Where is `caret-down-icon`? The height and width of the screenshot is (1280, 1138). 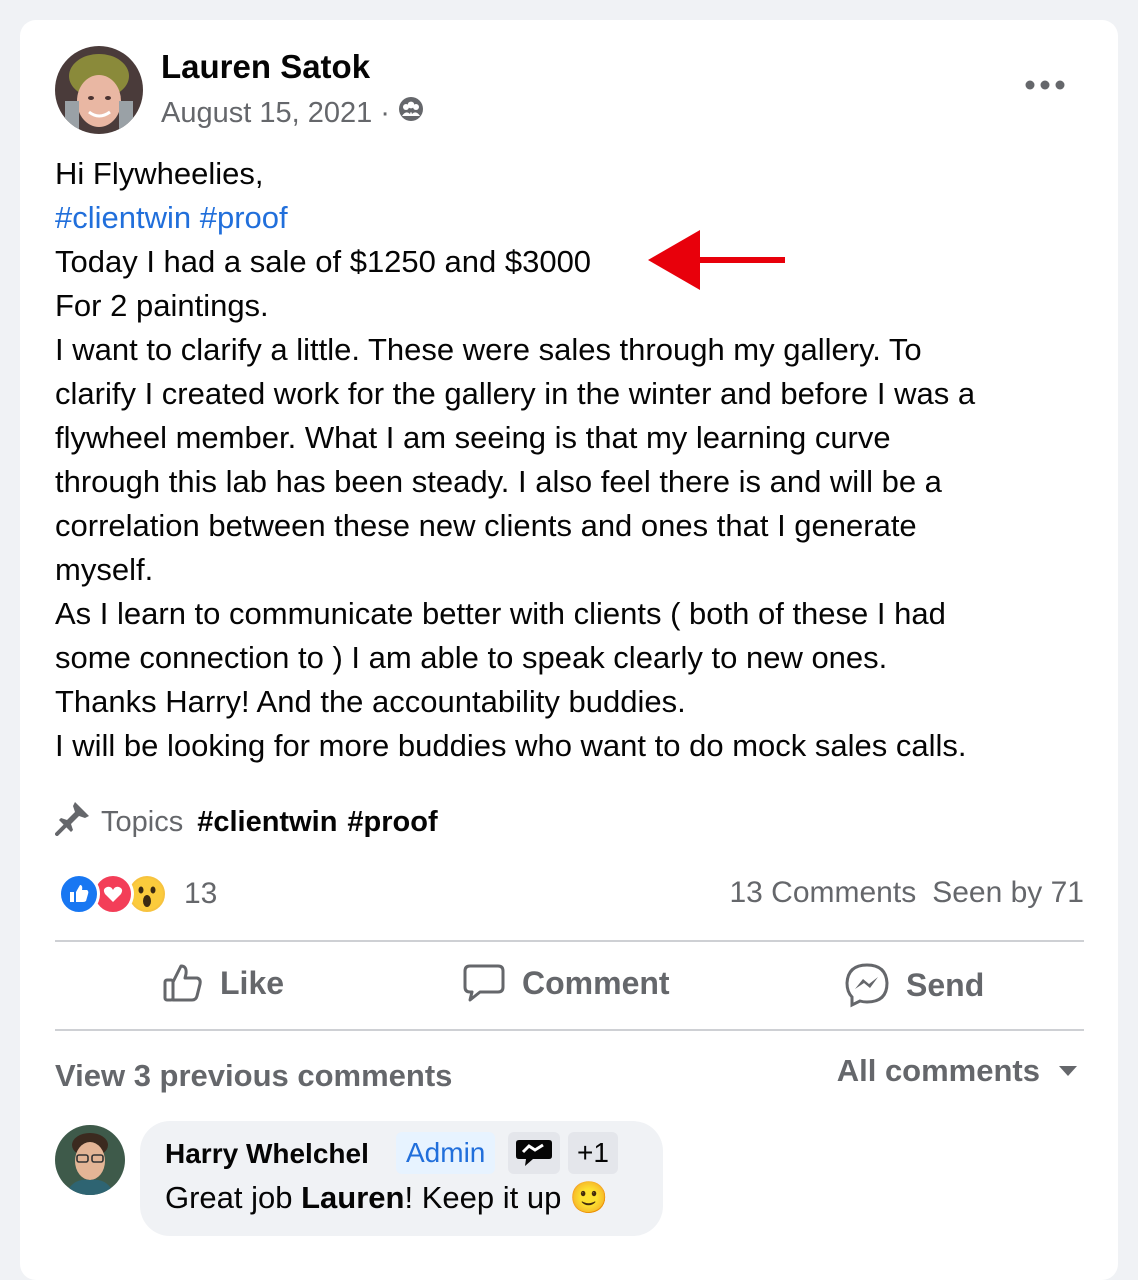 caret-down-icon is located at coordinates (1068, 1071).